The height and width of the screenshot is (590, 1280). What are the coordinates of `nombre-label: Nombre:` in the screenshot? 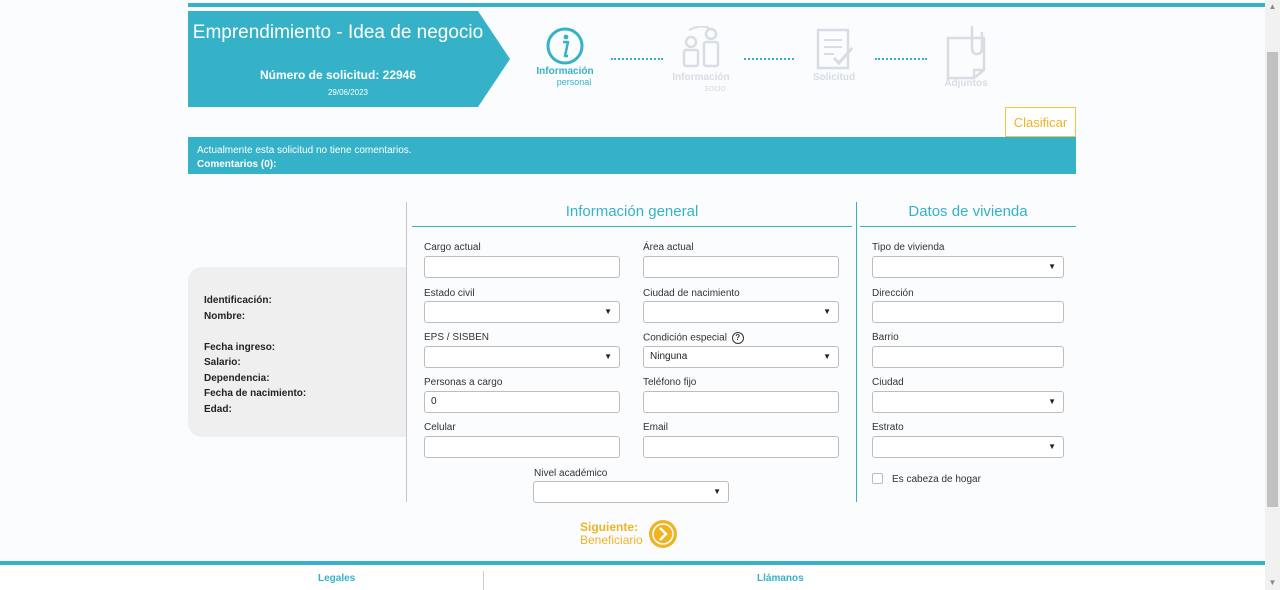 It's located at (225, 316).